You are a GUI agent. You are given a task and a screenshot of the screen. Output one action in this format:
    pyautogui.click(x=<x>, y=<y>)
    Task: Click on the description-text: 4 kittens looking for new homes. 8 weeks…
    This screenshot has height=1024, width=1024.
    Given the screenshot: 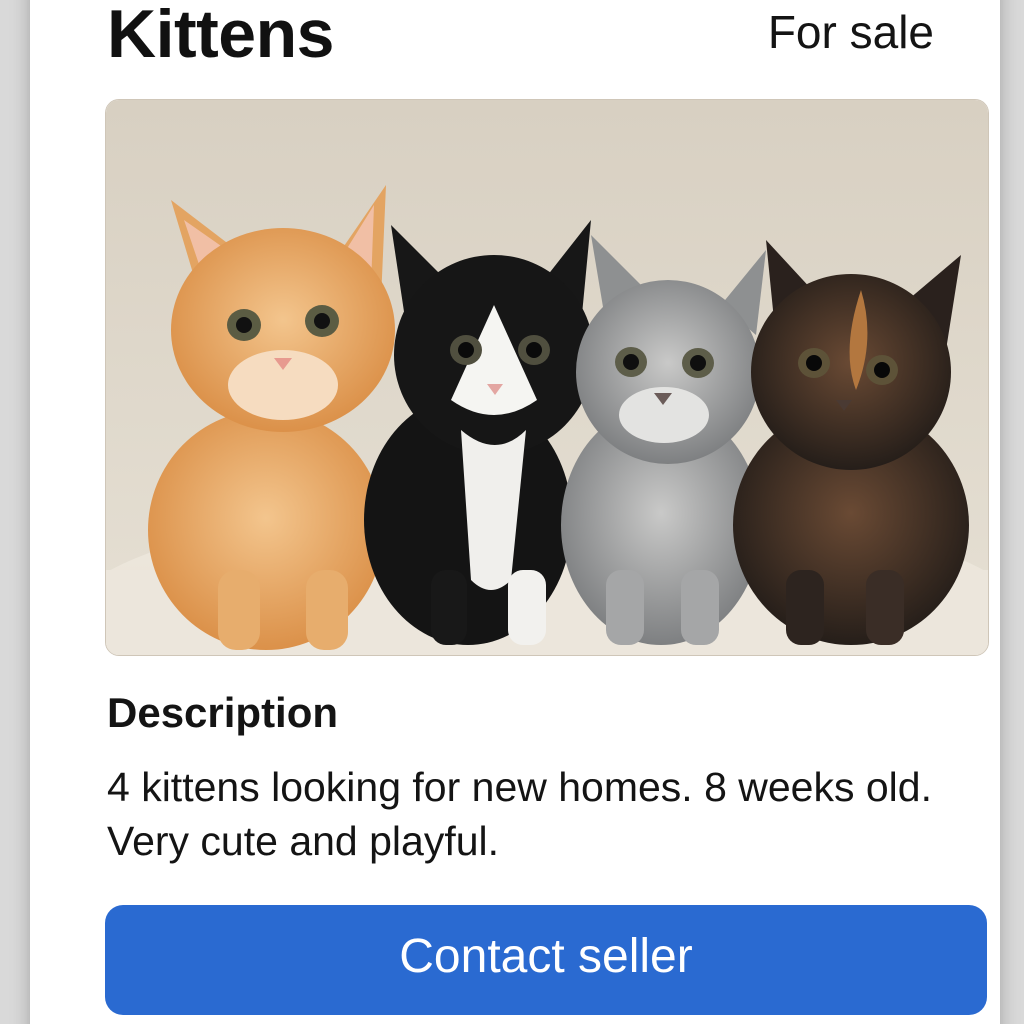 What is the action you would take?
    pyautogui.click(x=519, y=814)
    